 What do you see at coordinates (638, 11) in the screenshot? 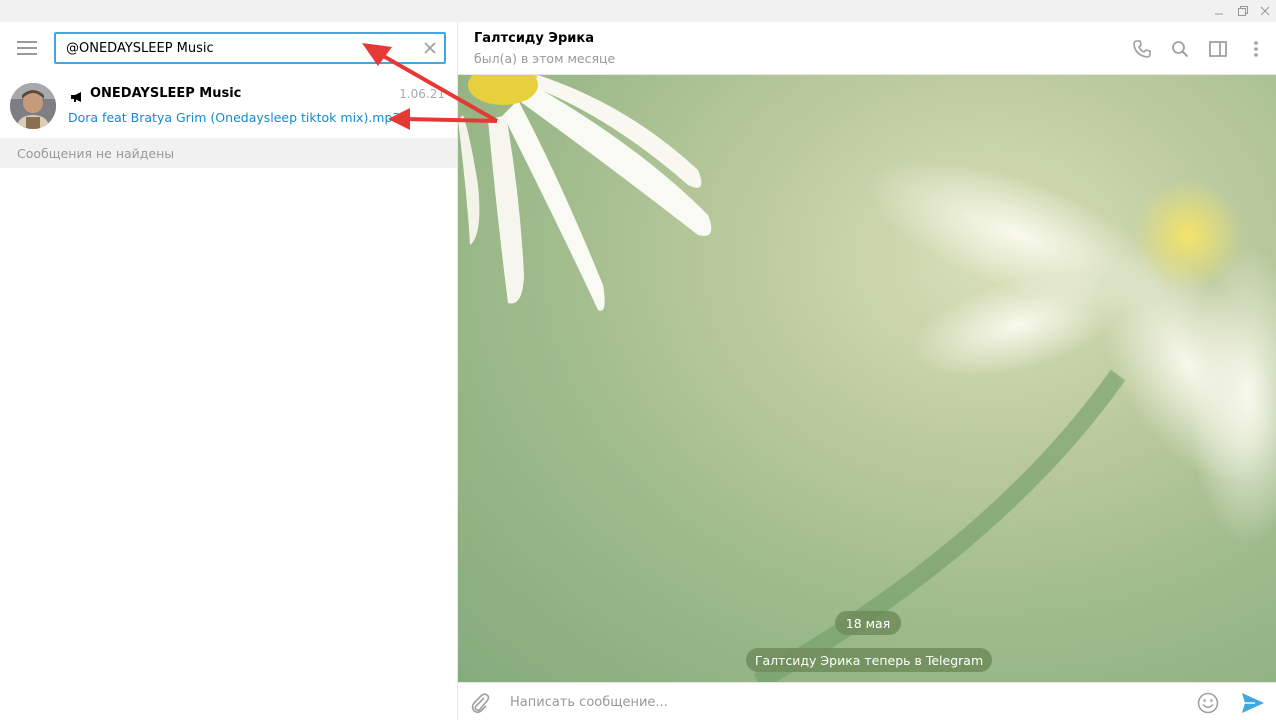
I see `window-title-bar` at bounding box center [638, 11].